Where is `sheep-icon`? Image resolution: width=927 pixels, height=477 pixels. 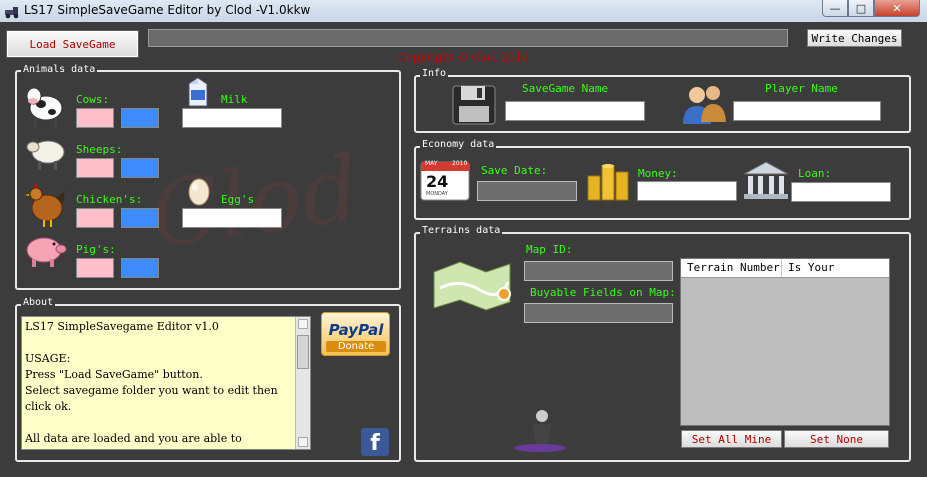
sheep-icon is located at coordinates (45, 155).